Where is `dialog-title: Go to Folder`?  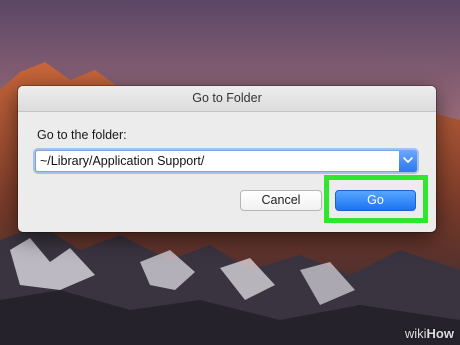
dialog-title: Go to Folder is located at coordinates (227, 99).